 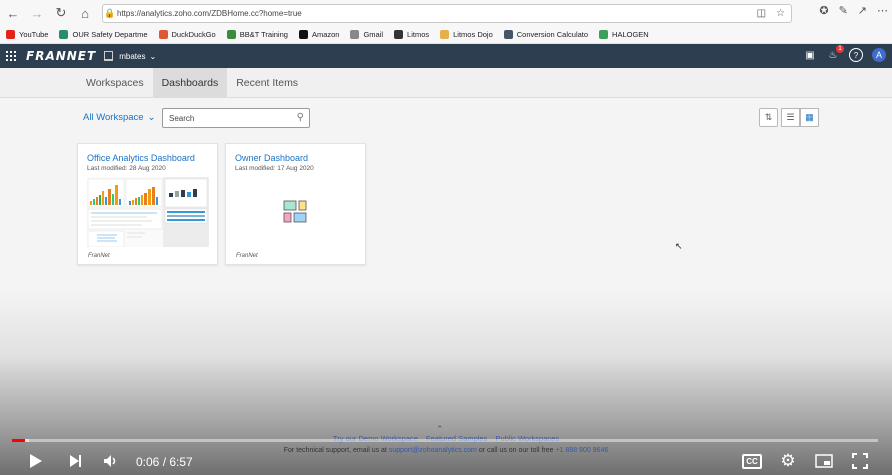 I want to click on view-buttons: ⇅ ☰ ▦, so click(x=789, y=117).